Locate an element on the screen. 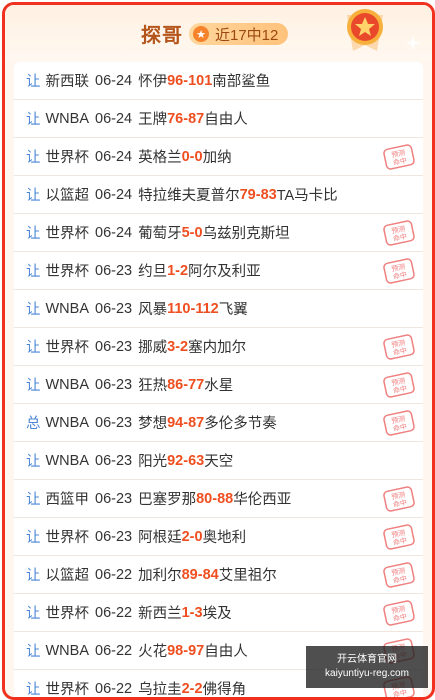 This screenshot has width=435, height=700. away-score: 84 is located at coordinates (210, 574).